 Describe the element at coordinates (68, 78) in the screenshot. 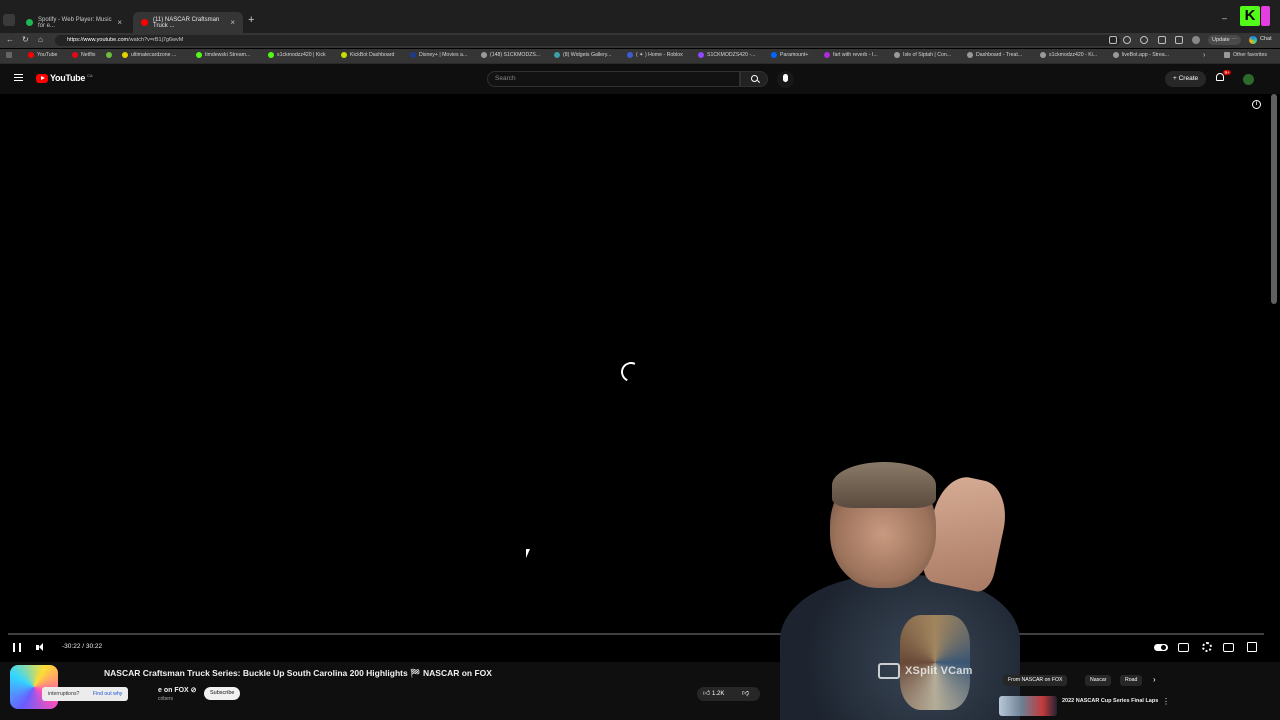

I see `youtube-wordmark: YouTube` at that location.